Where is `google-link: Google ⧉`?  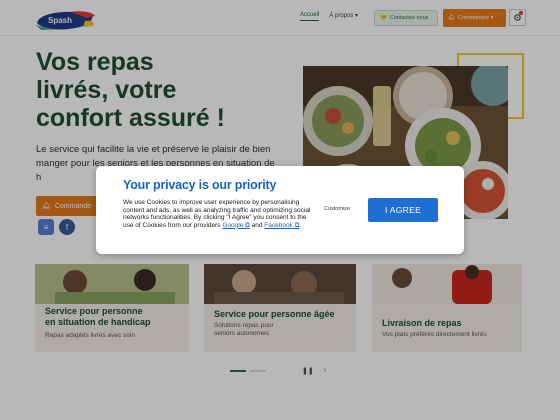
google-link: Google ⧉ is located at coordinates (235, 225).